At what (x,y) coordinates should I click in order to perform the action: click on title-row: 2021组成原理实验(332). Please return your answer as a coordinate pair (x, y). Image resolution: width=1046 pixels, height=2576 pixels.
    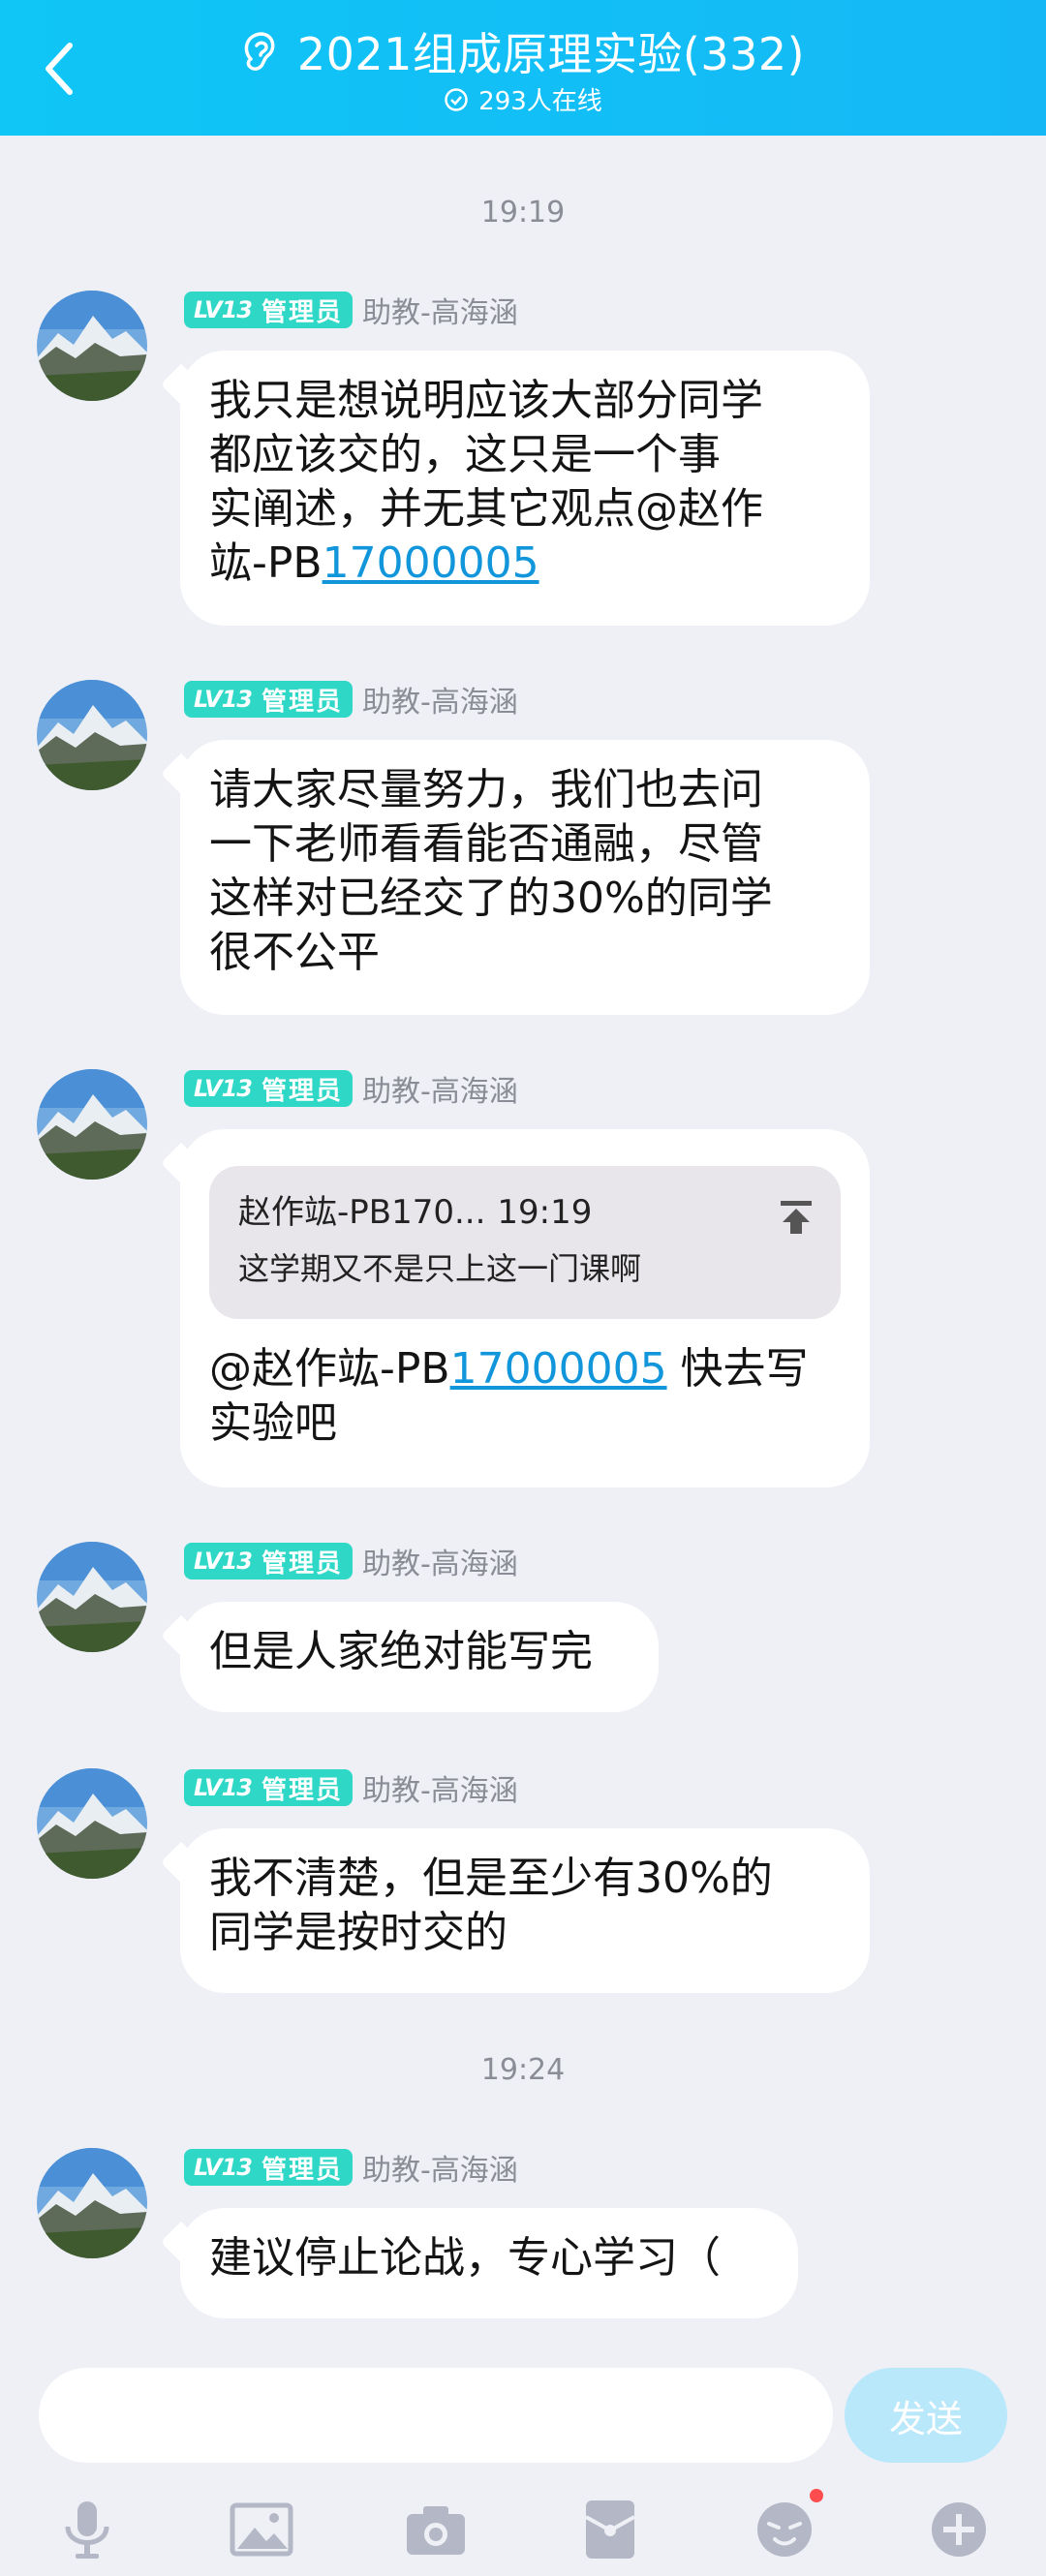
    Looking at the image, I should click on (523, 51).